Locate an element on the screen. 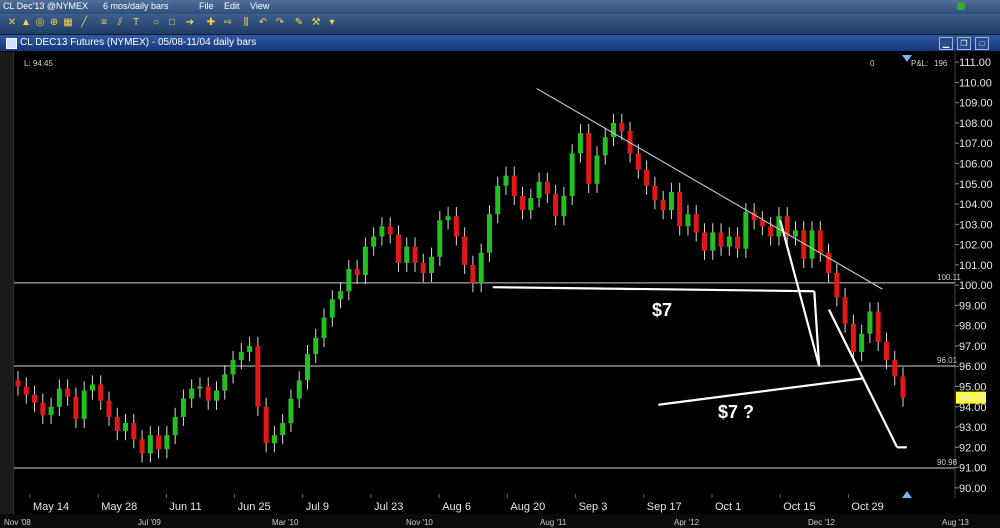 The image size is (1000, 528). hline-label: 90.98 is located at coordinates (947, 462).